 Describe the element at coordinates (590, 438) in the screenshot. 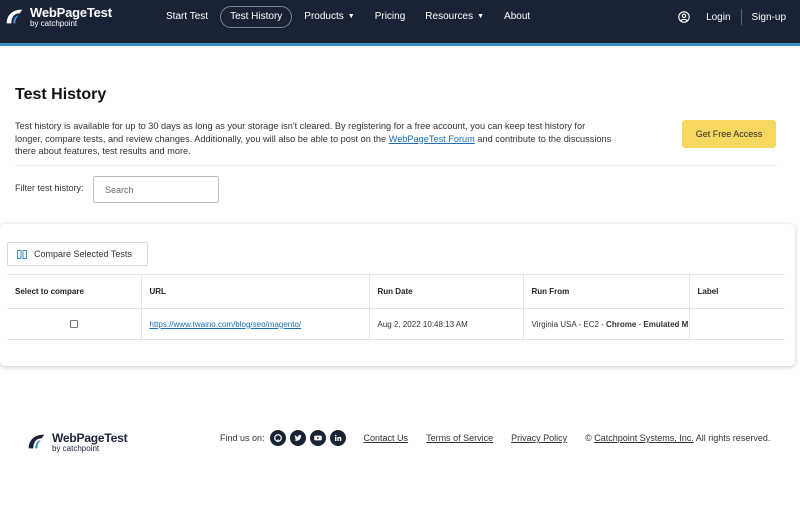

I see `copyright-prefix: ©` at that location.